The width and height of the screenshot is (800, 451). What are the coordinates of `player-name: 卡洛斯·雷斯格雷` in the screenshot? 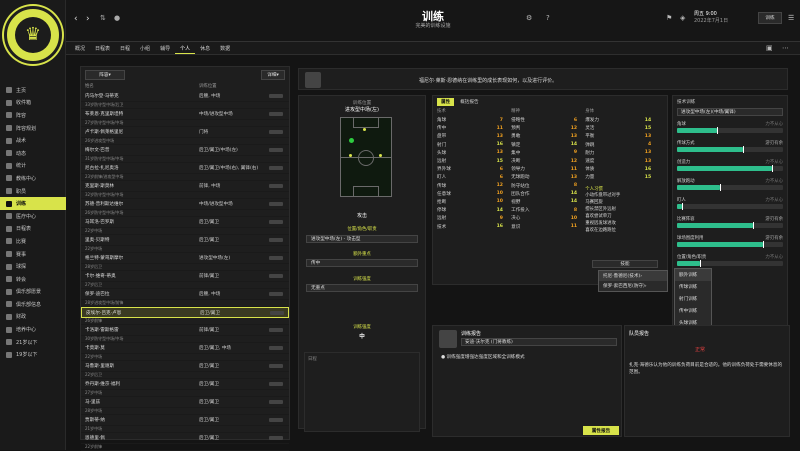 It's located at (142, 330).